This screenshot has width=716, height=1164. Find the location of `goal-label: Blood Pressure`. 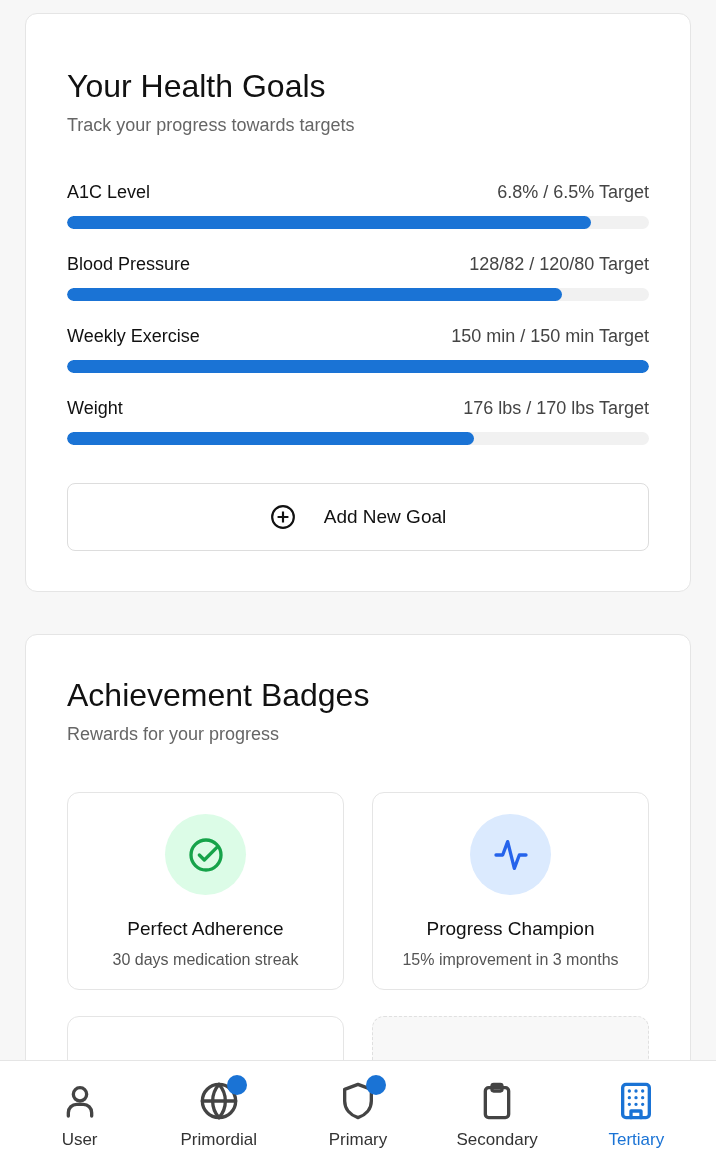

goal-label: Blood Pressure is located at coordinates (129, 264).